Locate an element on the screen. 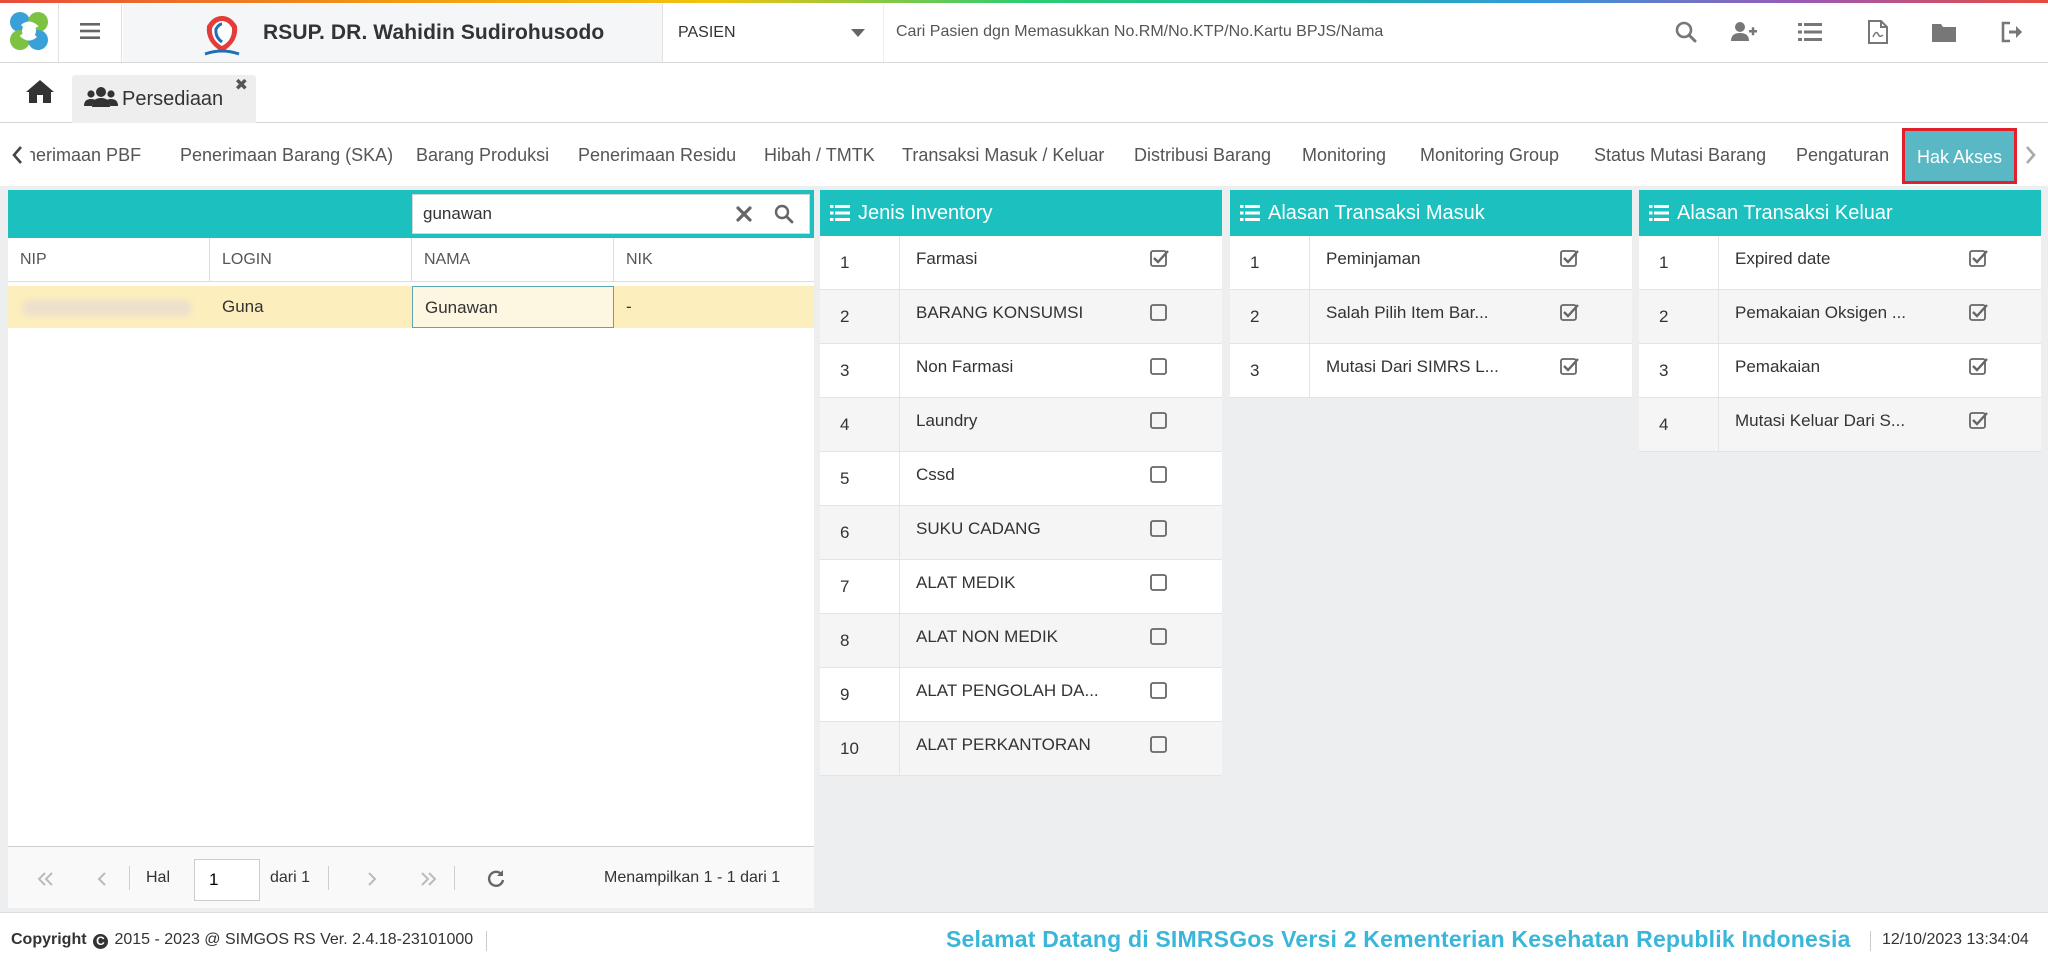  list-item: 6 SUKU CADANG is located at coordinates (1021, 533).